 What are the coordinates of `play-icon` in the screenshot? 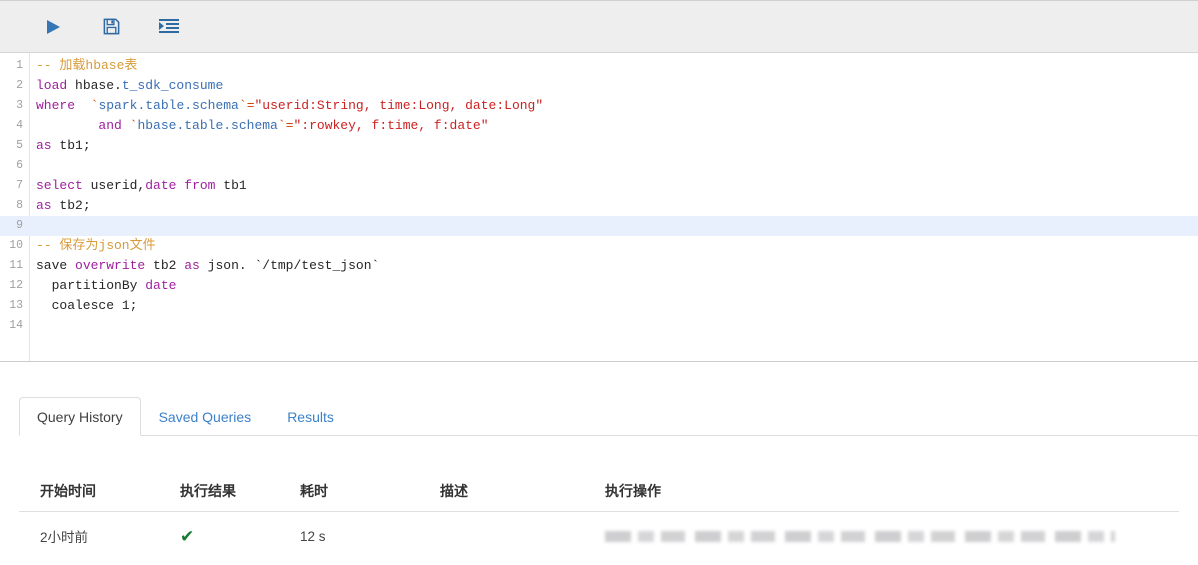 It's located at (53, 27).